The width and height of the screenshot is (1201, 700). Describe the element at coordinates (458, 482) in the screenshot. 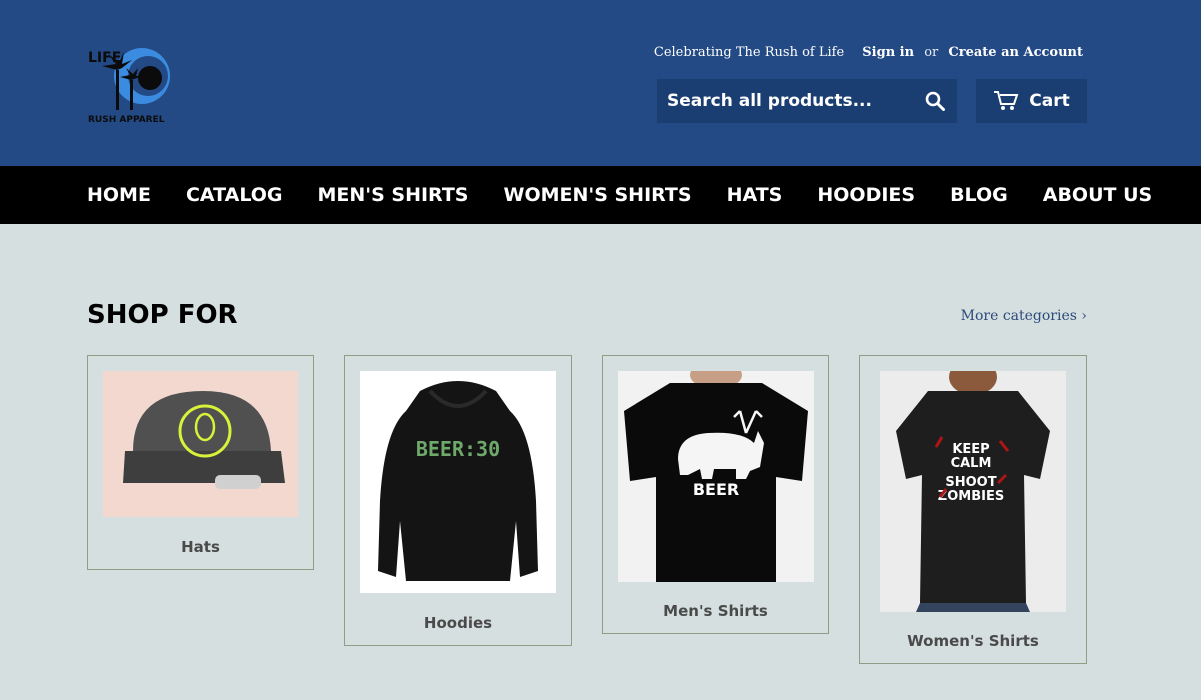

I see `hoodie-image: BEER:30` at that location.